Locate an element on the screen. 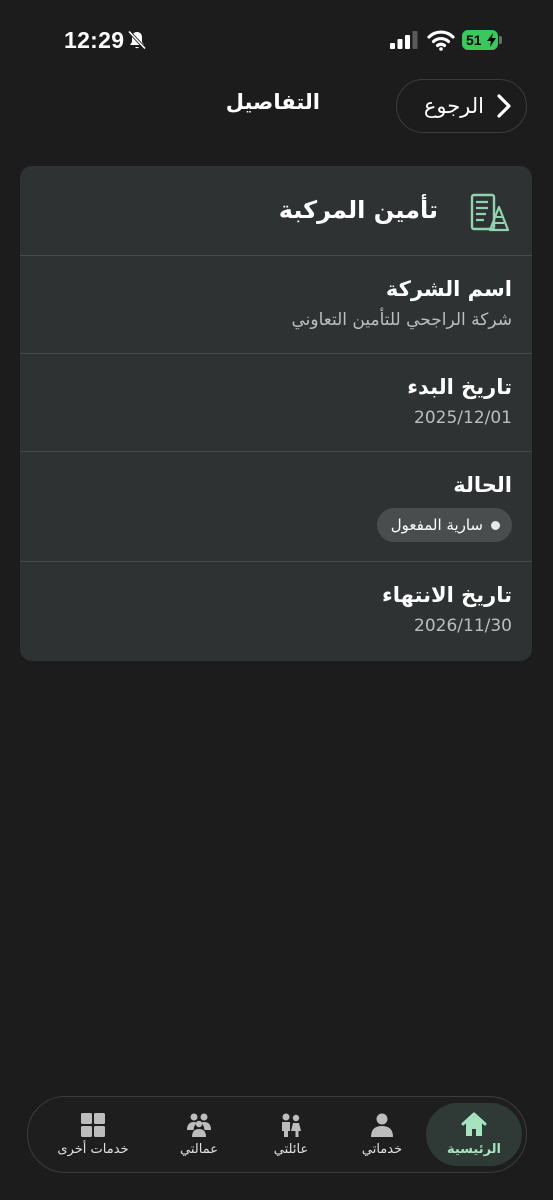  nav-label: الرئيسية is located at coordinates (474, 1149).